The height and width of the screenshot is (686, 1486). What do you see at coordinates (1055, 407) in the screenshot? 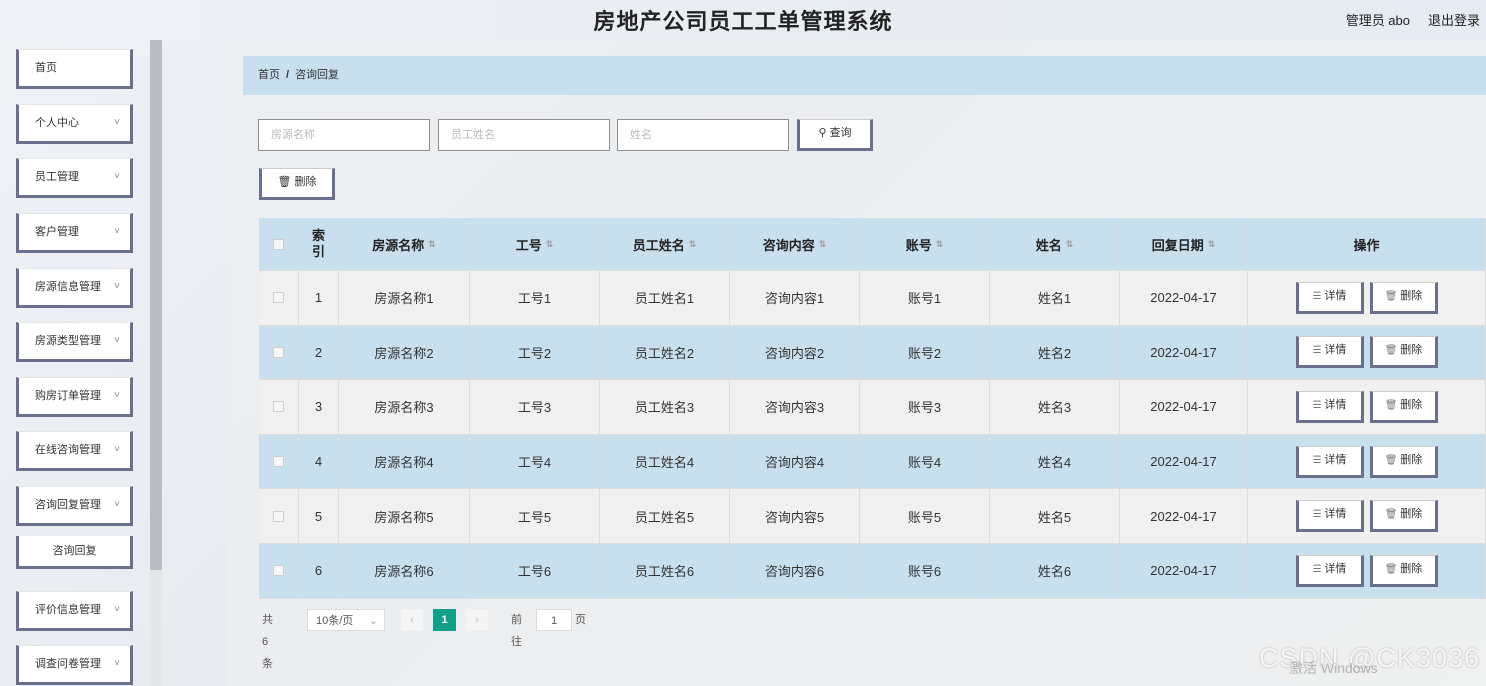
I see `table-cell: 姓名3` at bounding box center [1055, 407].